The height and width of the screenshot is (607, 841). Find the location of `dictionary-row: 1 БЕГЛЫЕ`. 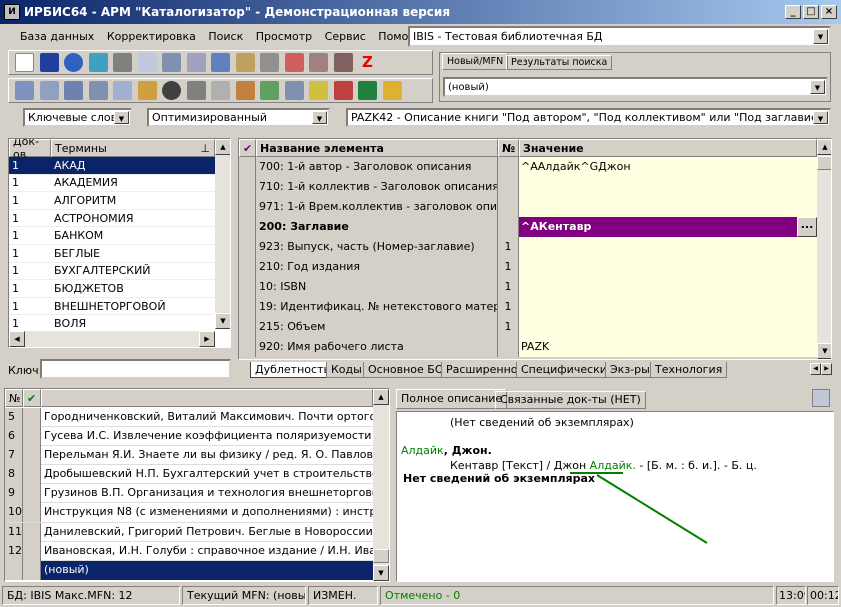

dictionary-row: 1 БЕГЛЫЕ is located at coordinates (112, 254).